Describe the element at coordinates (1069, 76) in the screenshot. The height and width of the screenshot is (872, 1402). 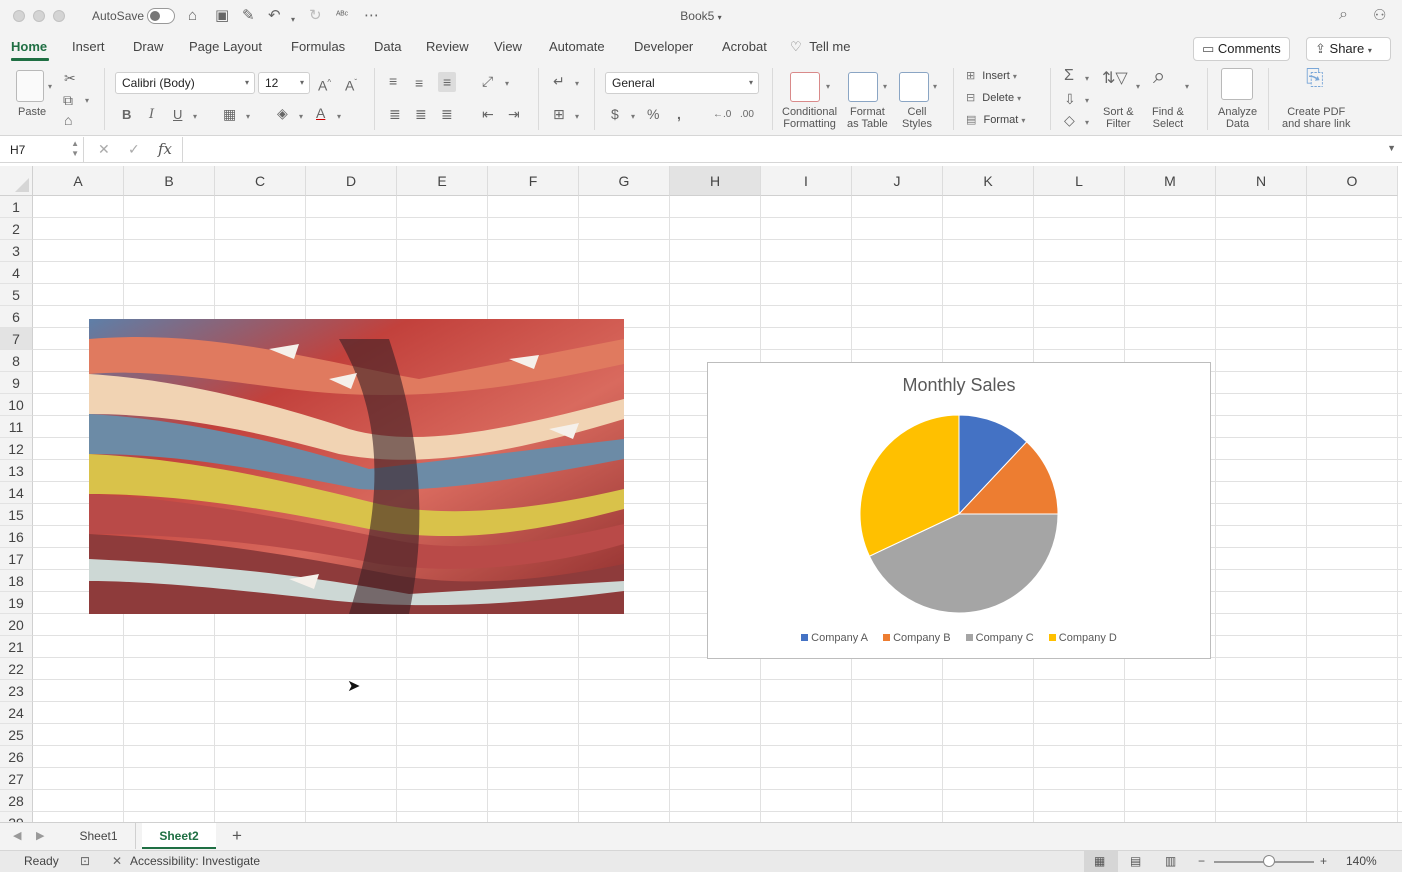
I see `autosum-icon: Σ` at that location.